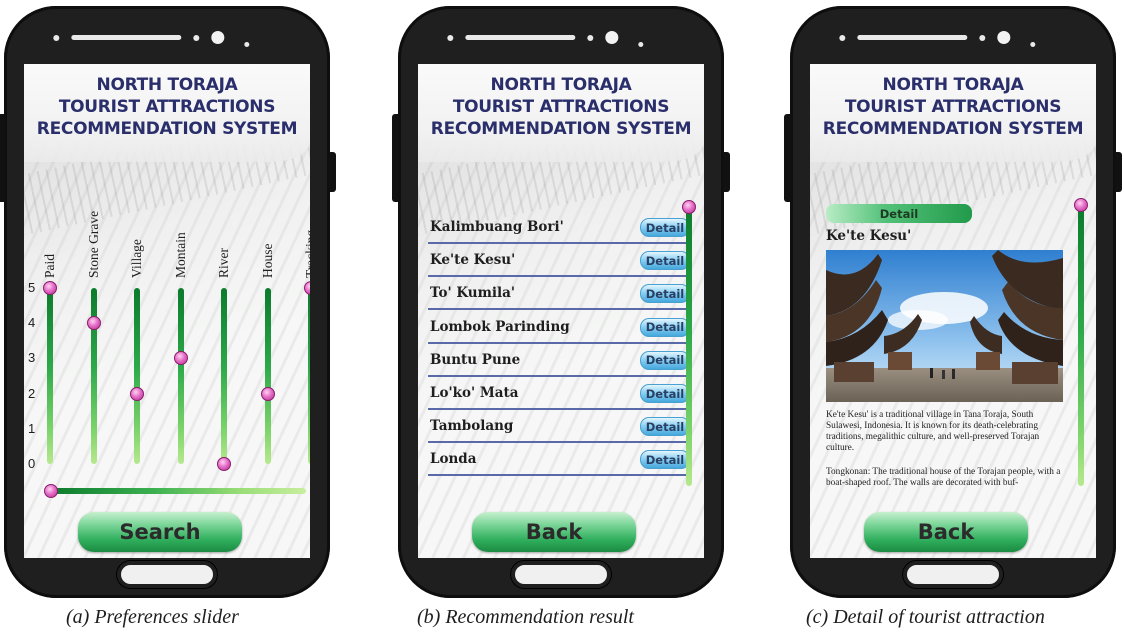  Describe the element at coordinates (180, 255) in the screenshot. I see `slider-label: Montain` at that location.